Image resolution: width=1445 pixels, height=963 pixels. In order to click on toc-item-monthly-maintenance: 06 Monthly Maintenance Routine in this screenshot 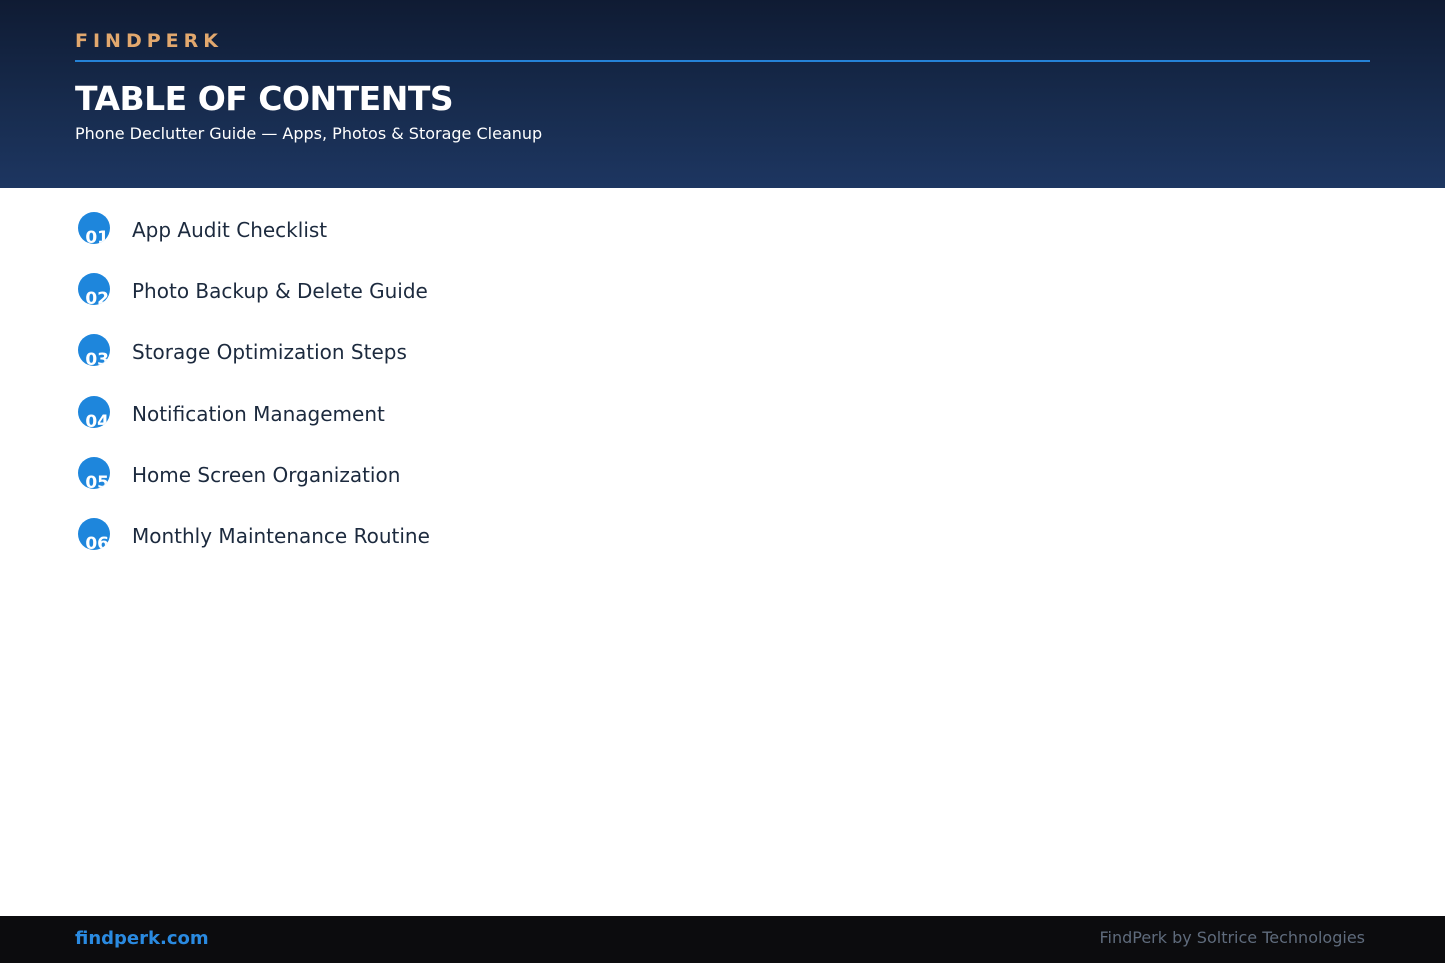, I will do `click(254, 546)`.